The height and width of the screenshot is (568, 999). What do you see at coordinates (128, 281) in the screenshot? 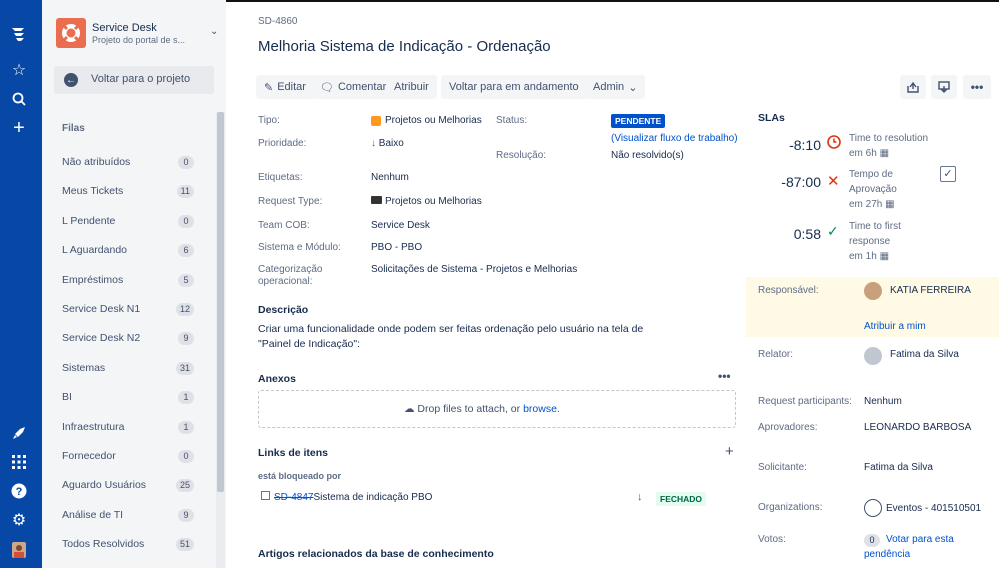
I see `sidebar-queue-item: Empréstimos 5` at bounding box center [128, 281].